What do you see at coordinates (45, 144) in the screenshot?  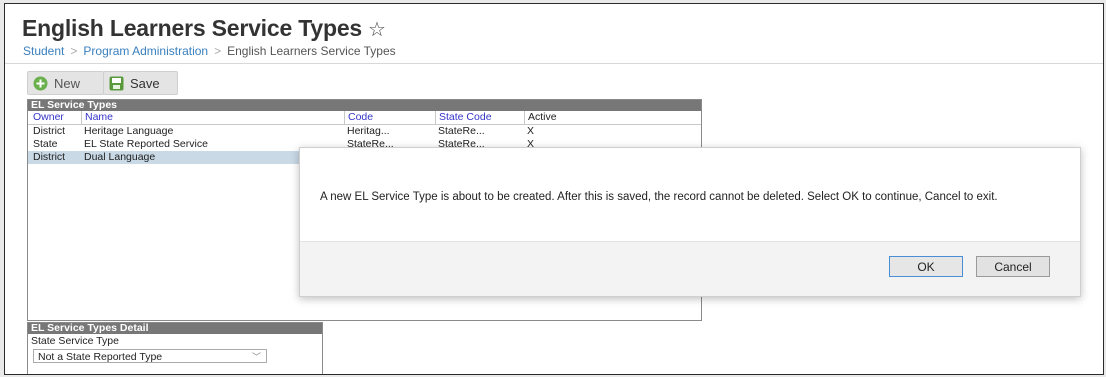 I see `cell-owner: State` at bounding box center [45, 144].